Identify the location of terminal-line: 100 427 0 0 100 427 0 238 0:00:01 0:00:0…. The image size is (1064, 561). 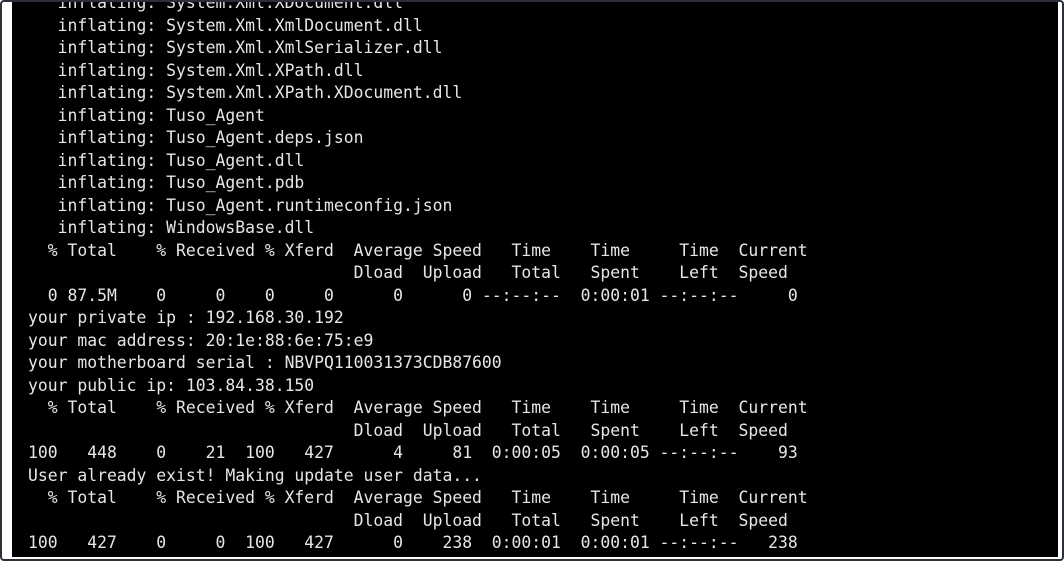
(413, 542).